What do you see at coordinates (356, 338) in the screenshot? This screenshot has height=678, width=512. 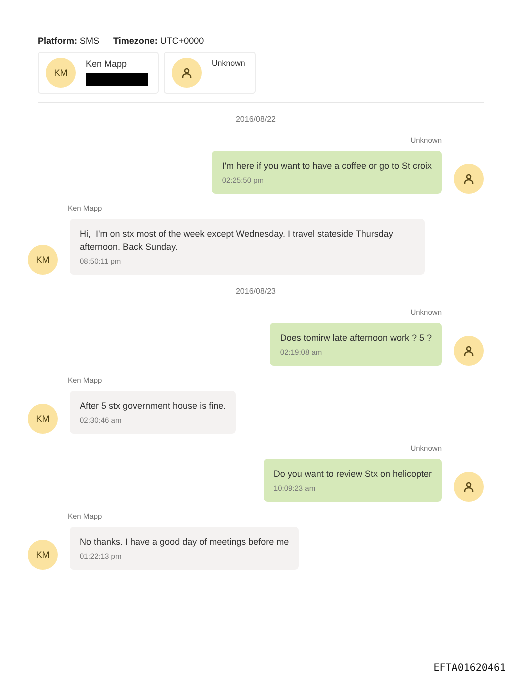 I see `message-text: Does tomirw late afternoon work ? 5 ?` at bounding box center [356, 338].